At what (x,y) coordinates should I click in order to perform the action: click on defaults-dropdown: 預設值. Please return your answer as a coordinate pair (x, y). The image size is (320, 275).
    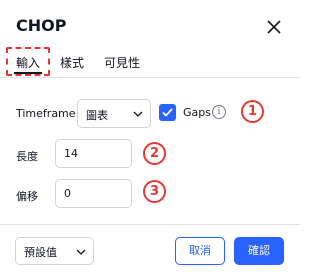
    Looking at the image, I should click on (54, 251).